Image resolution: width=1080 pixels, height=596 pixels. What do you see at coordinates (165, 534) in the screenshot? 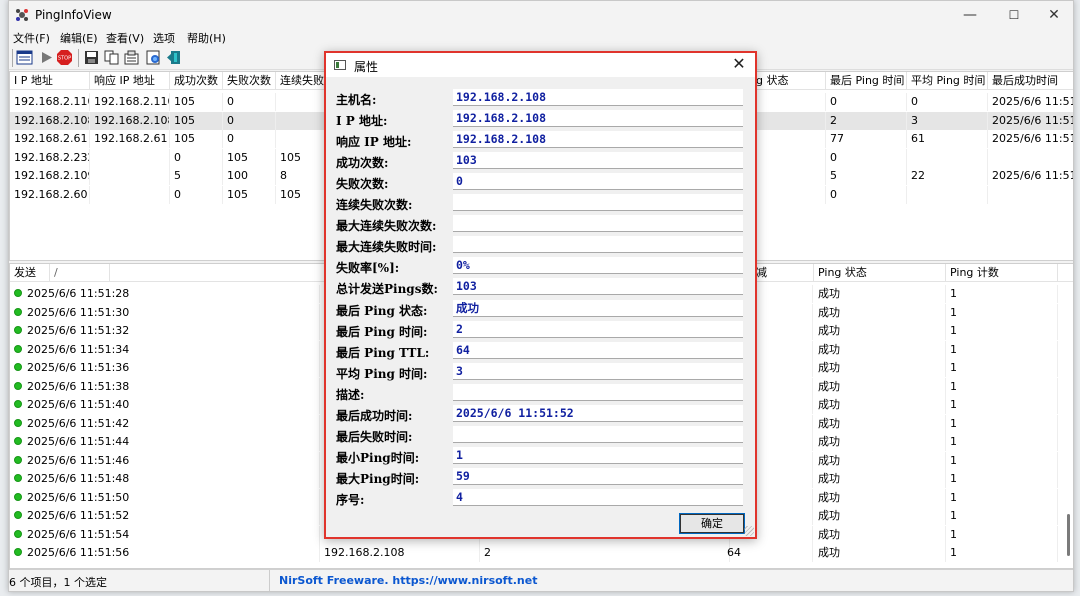
I see `history-cell-sent: 2025/6/6 11:51:54` at bounding box center [165, 534].